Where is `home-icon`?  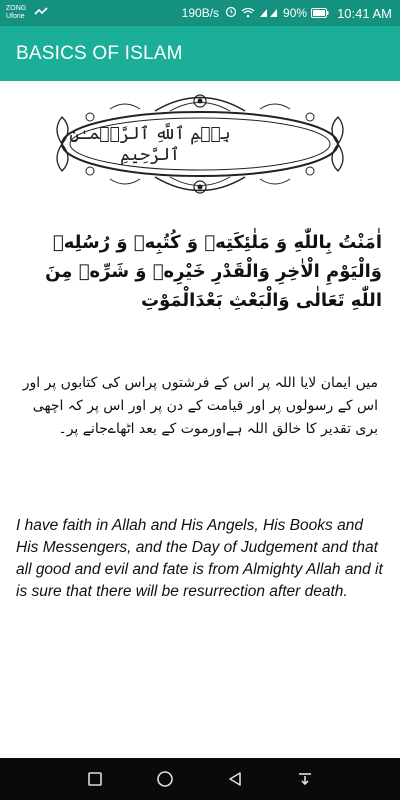
home-icon is located at coordinates (165, 779).